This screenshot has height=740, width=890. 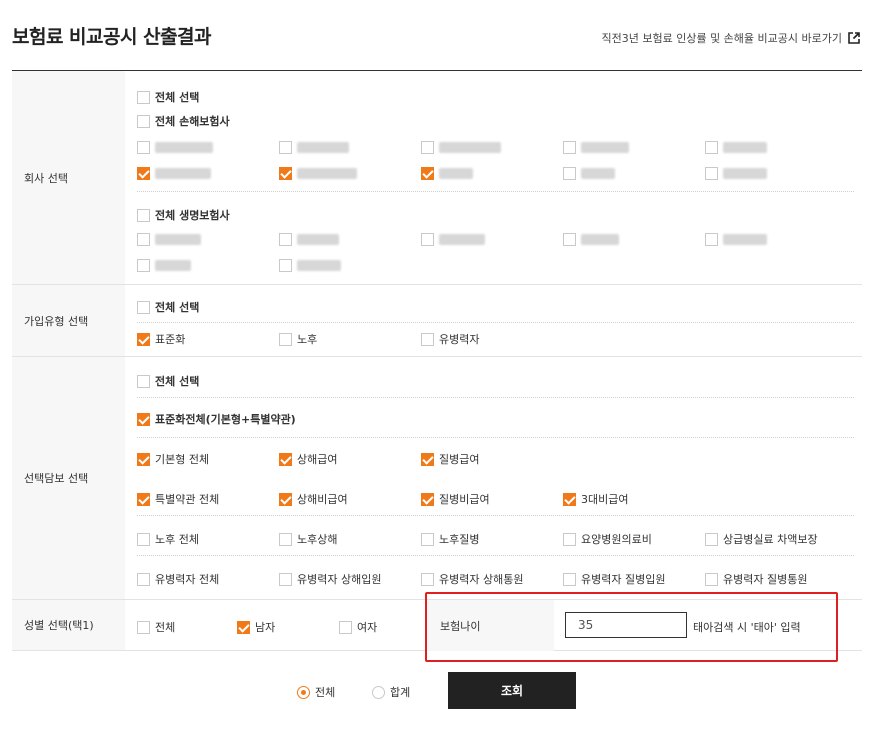 I want to click on divider, so click(x=495, y=322).